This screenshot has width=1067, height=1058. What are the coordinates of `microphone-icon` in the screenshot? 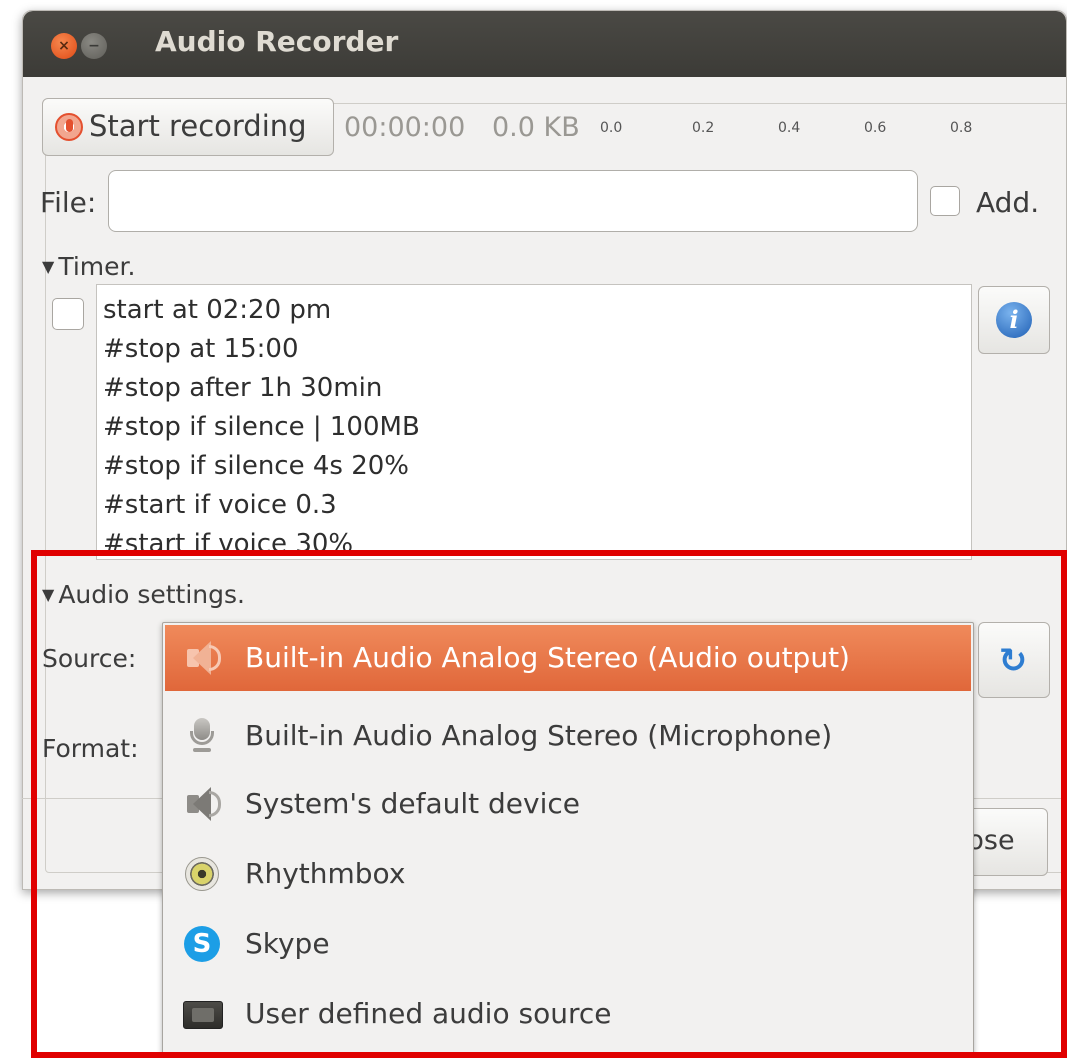 It's located at (202, 736).